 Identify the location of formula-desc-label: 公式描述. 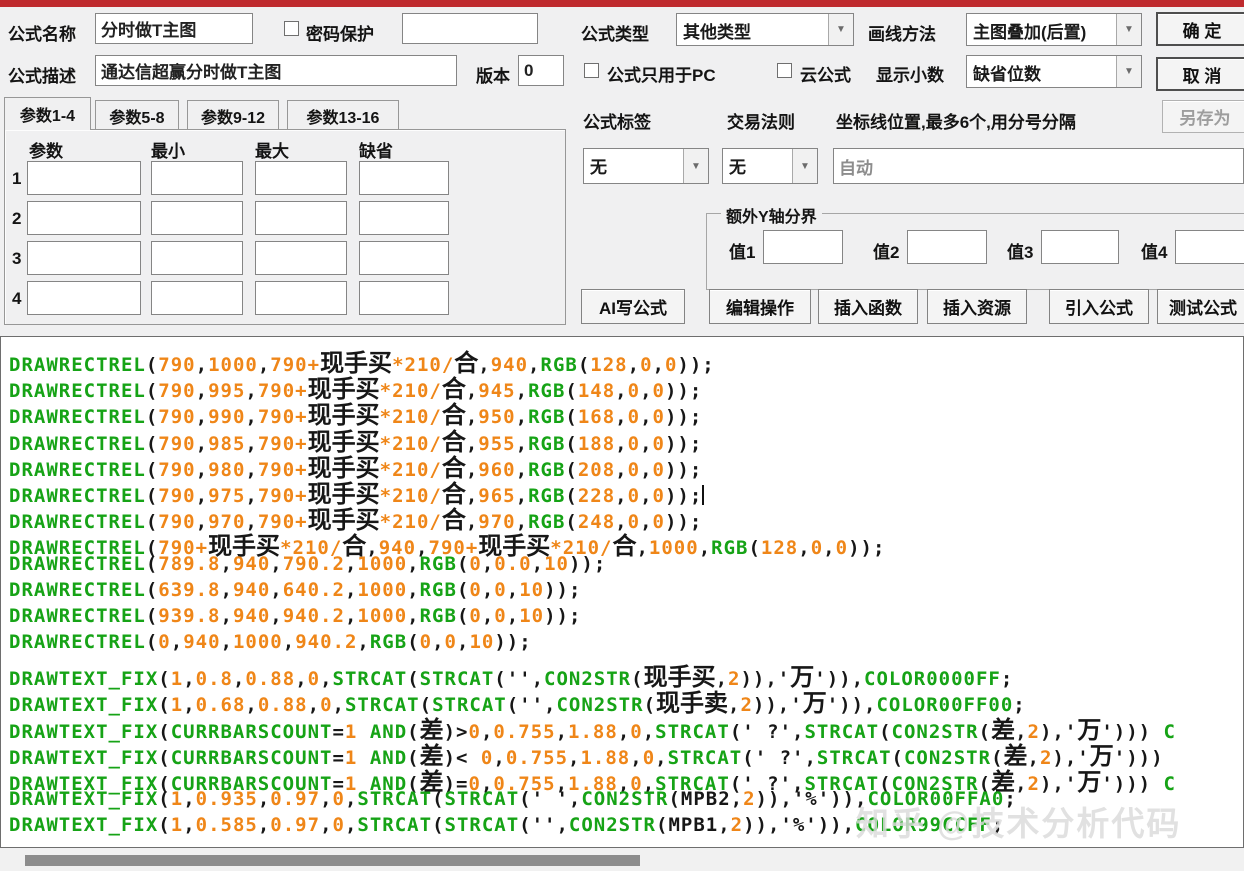
(42, 76).